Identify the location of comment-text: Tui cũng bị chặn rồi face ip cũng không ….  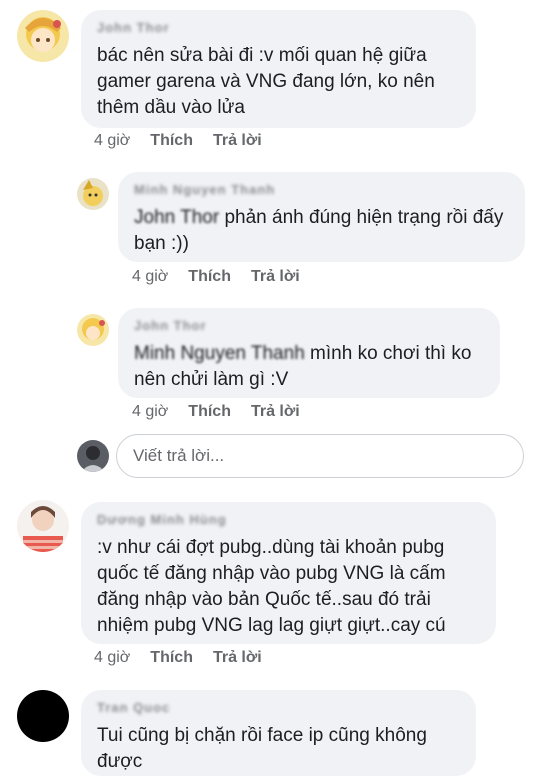
(262, 748).